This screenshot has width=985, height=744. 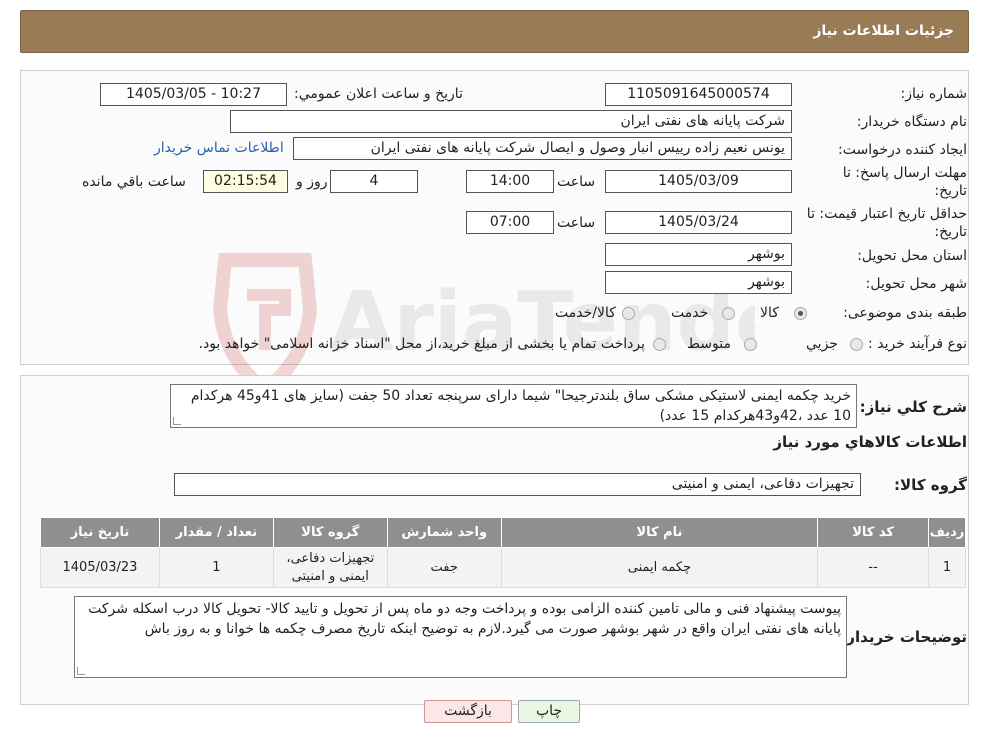 What do you see at coordinates (856, 344) in the screenshot?
I see `process-radio-minor` at bounding box center [856, 344].